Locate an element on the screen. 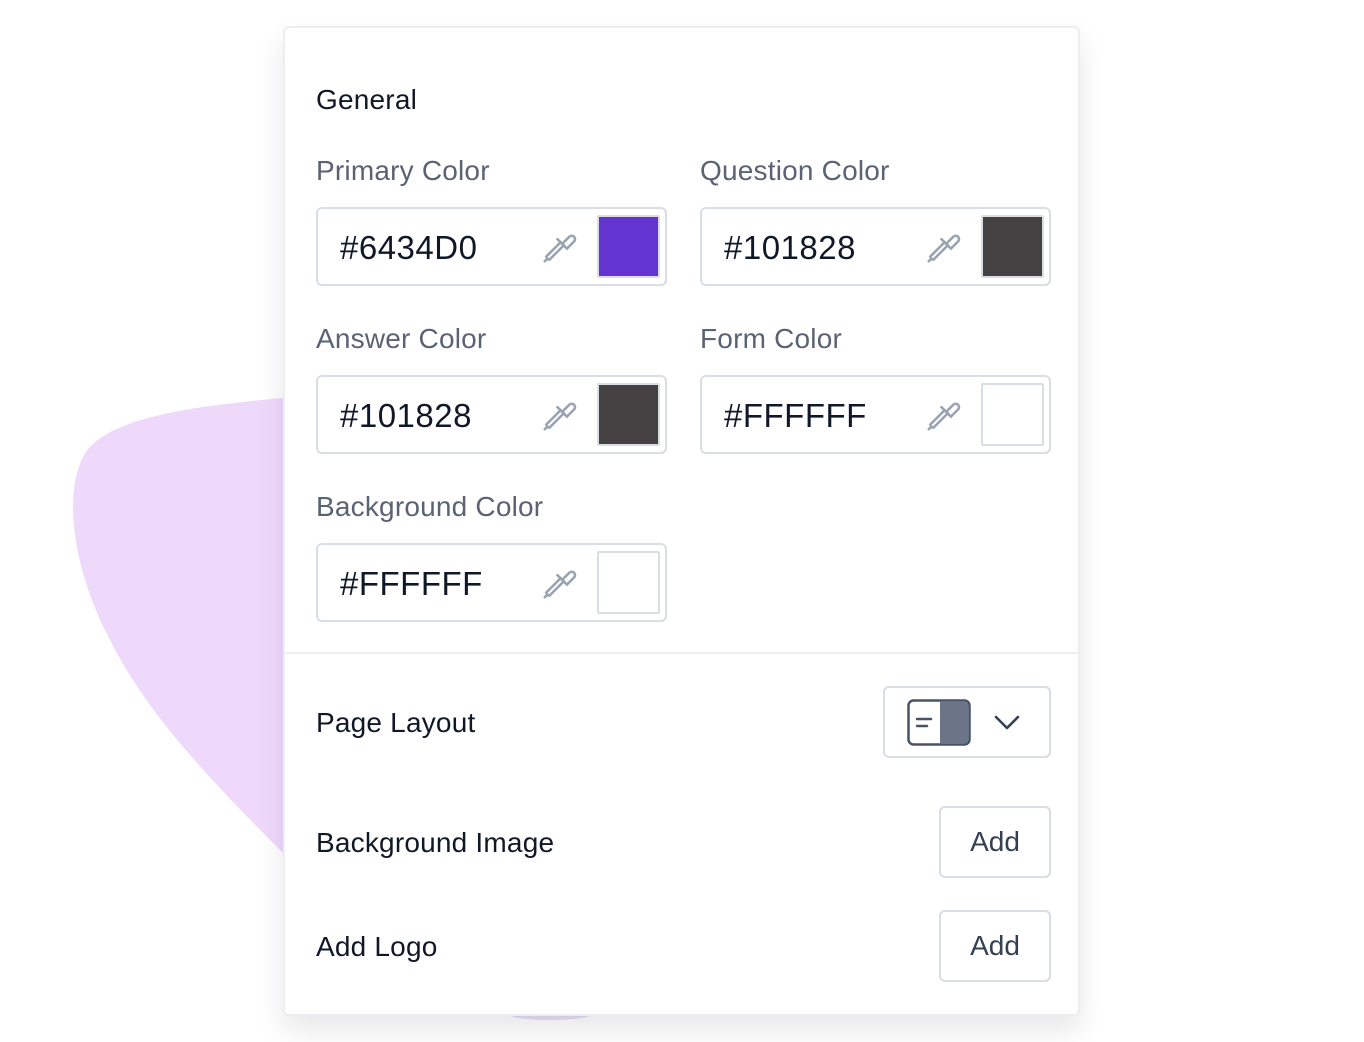 The image size is (1364, 1042). answer-color-field: #101828 is located at coordinates (491, 414).